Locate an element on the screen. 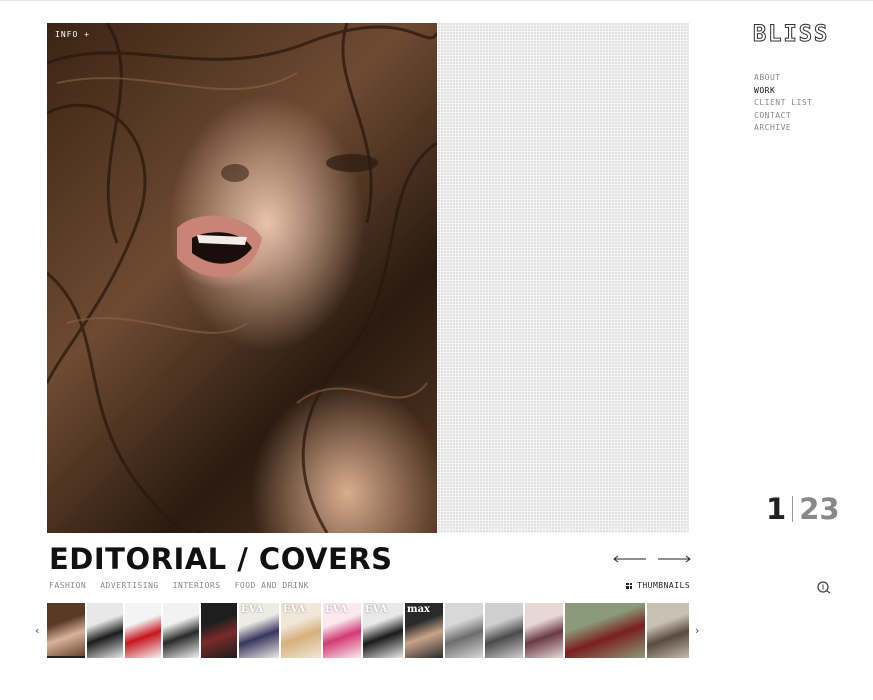  nav-item-archive: ARCHIVE is located at coordinates (783, 128).